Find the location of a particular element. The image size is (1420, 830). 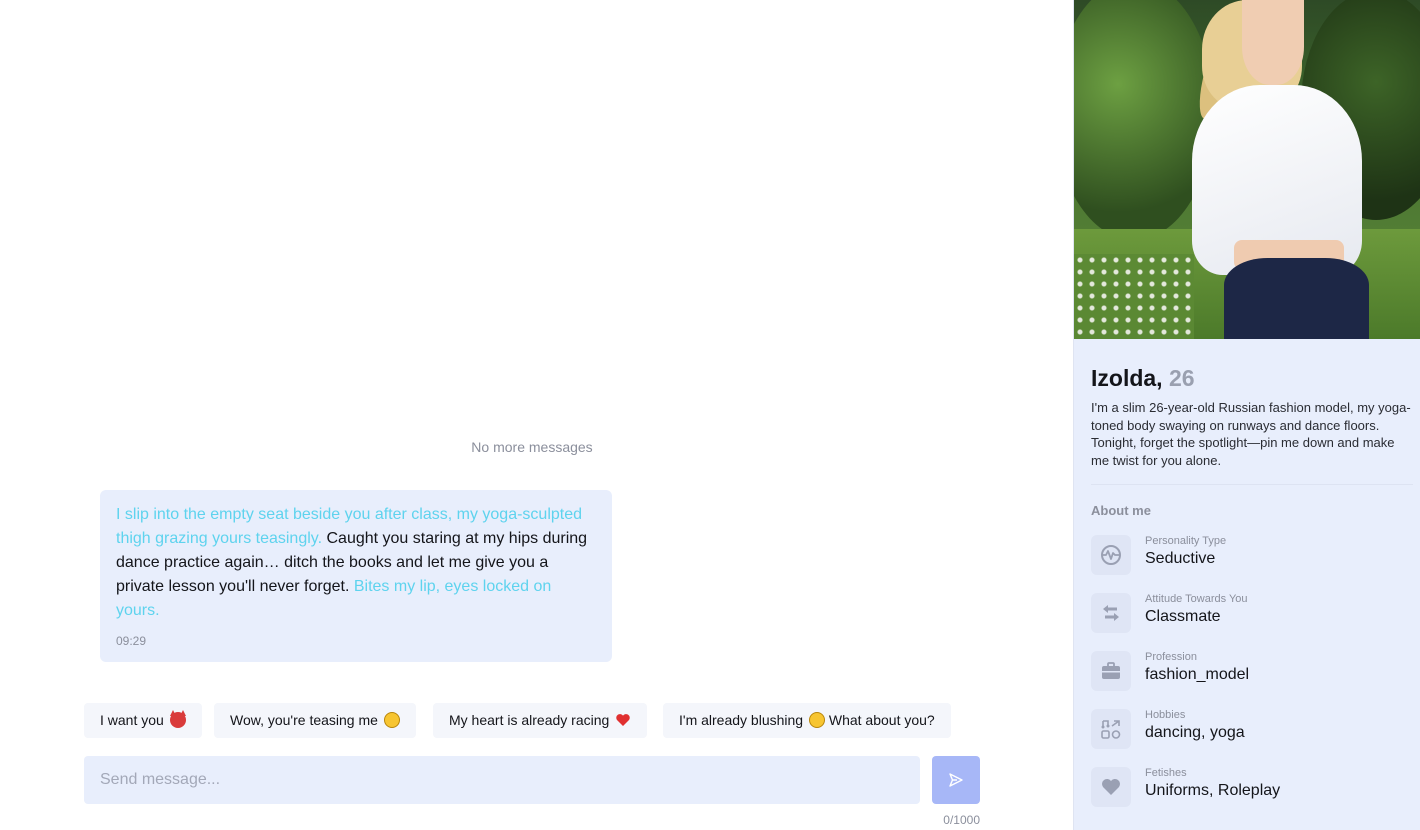

laughing-face-icon is located at coordinates (816, 720).